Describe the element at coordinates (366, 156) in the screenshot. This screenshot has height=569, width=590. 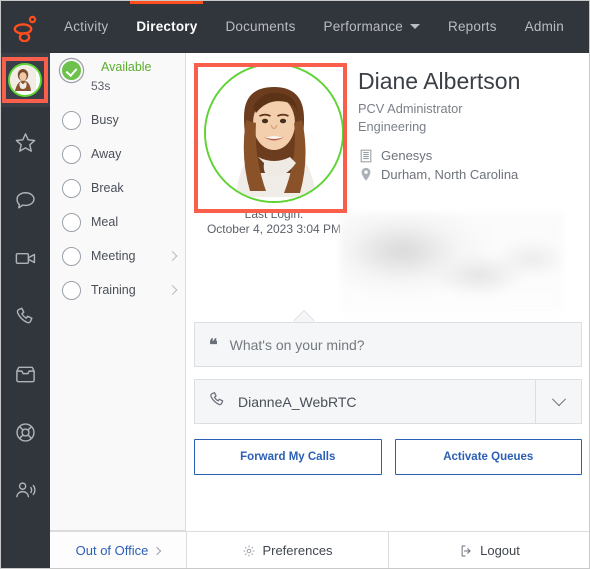
I see `building-icon` at that location.